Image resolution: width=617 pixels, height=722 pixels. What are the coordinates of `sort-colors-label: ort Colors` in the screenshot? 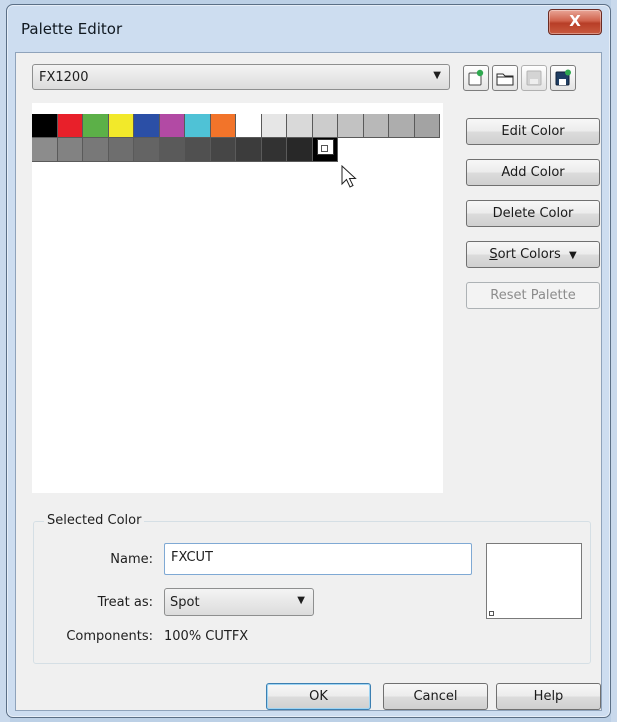 It's located at (529, 254).